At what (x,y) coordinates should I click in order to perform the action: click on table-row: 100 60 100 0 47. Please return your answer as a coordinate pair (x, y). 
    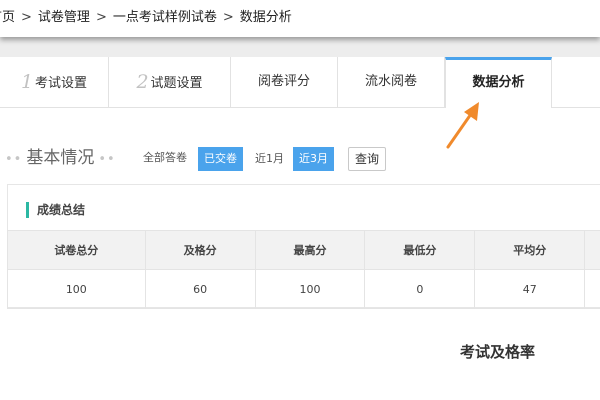
    Looking at the image, I should click on (303, 289).